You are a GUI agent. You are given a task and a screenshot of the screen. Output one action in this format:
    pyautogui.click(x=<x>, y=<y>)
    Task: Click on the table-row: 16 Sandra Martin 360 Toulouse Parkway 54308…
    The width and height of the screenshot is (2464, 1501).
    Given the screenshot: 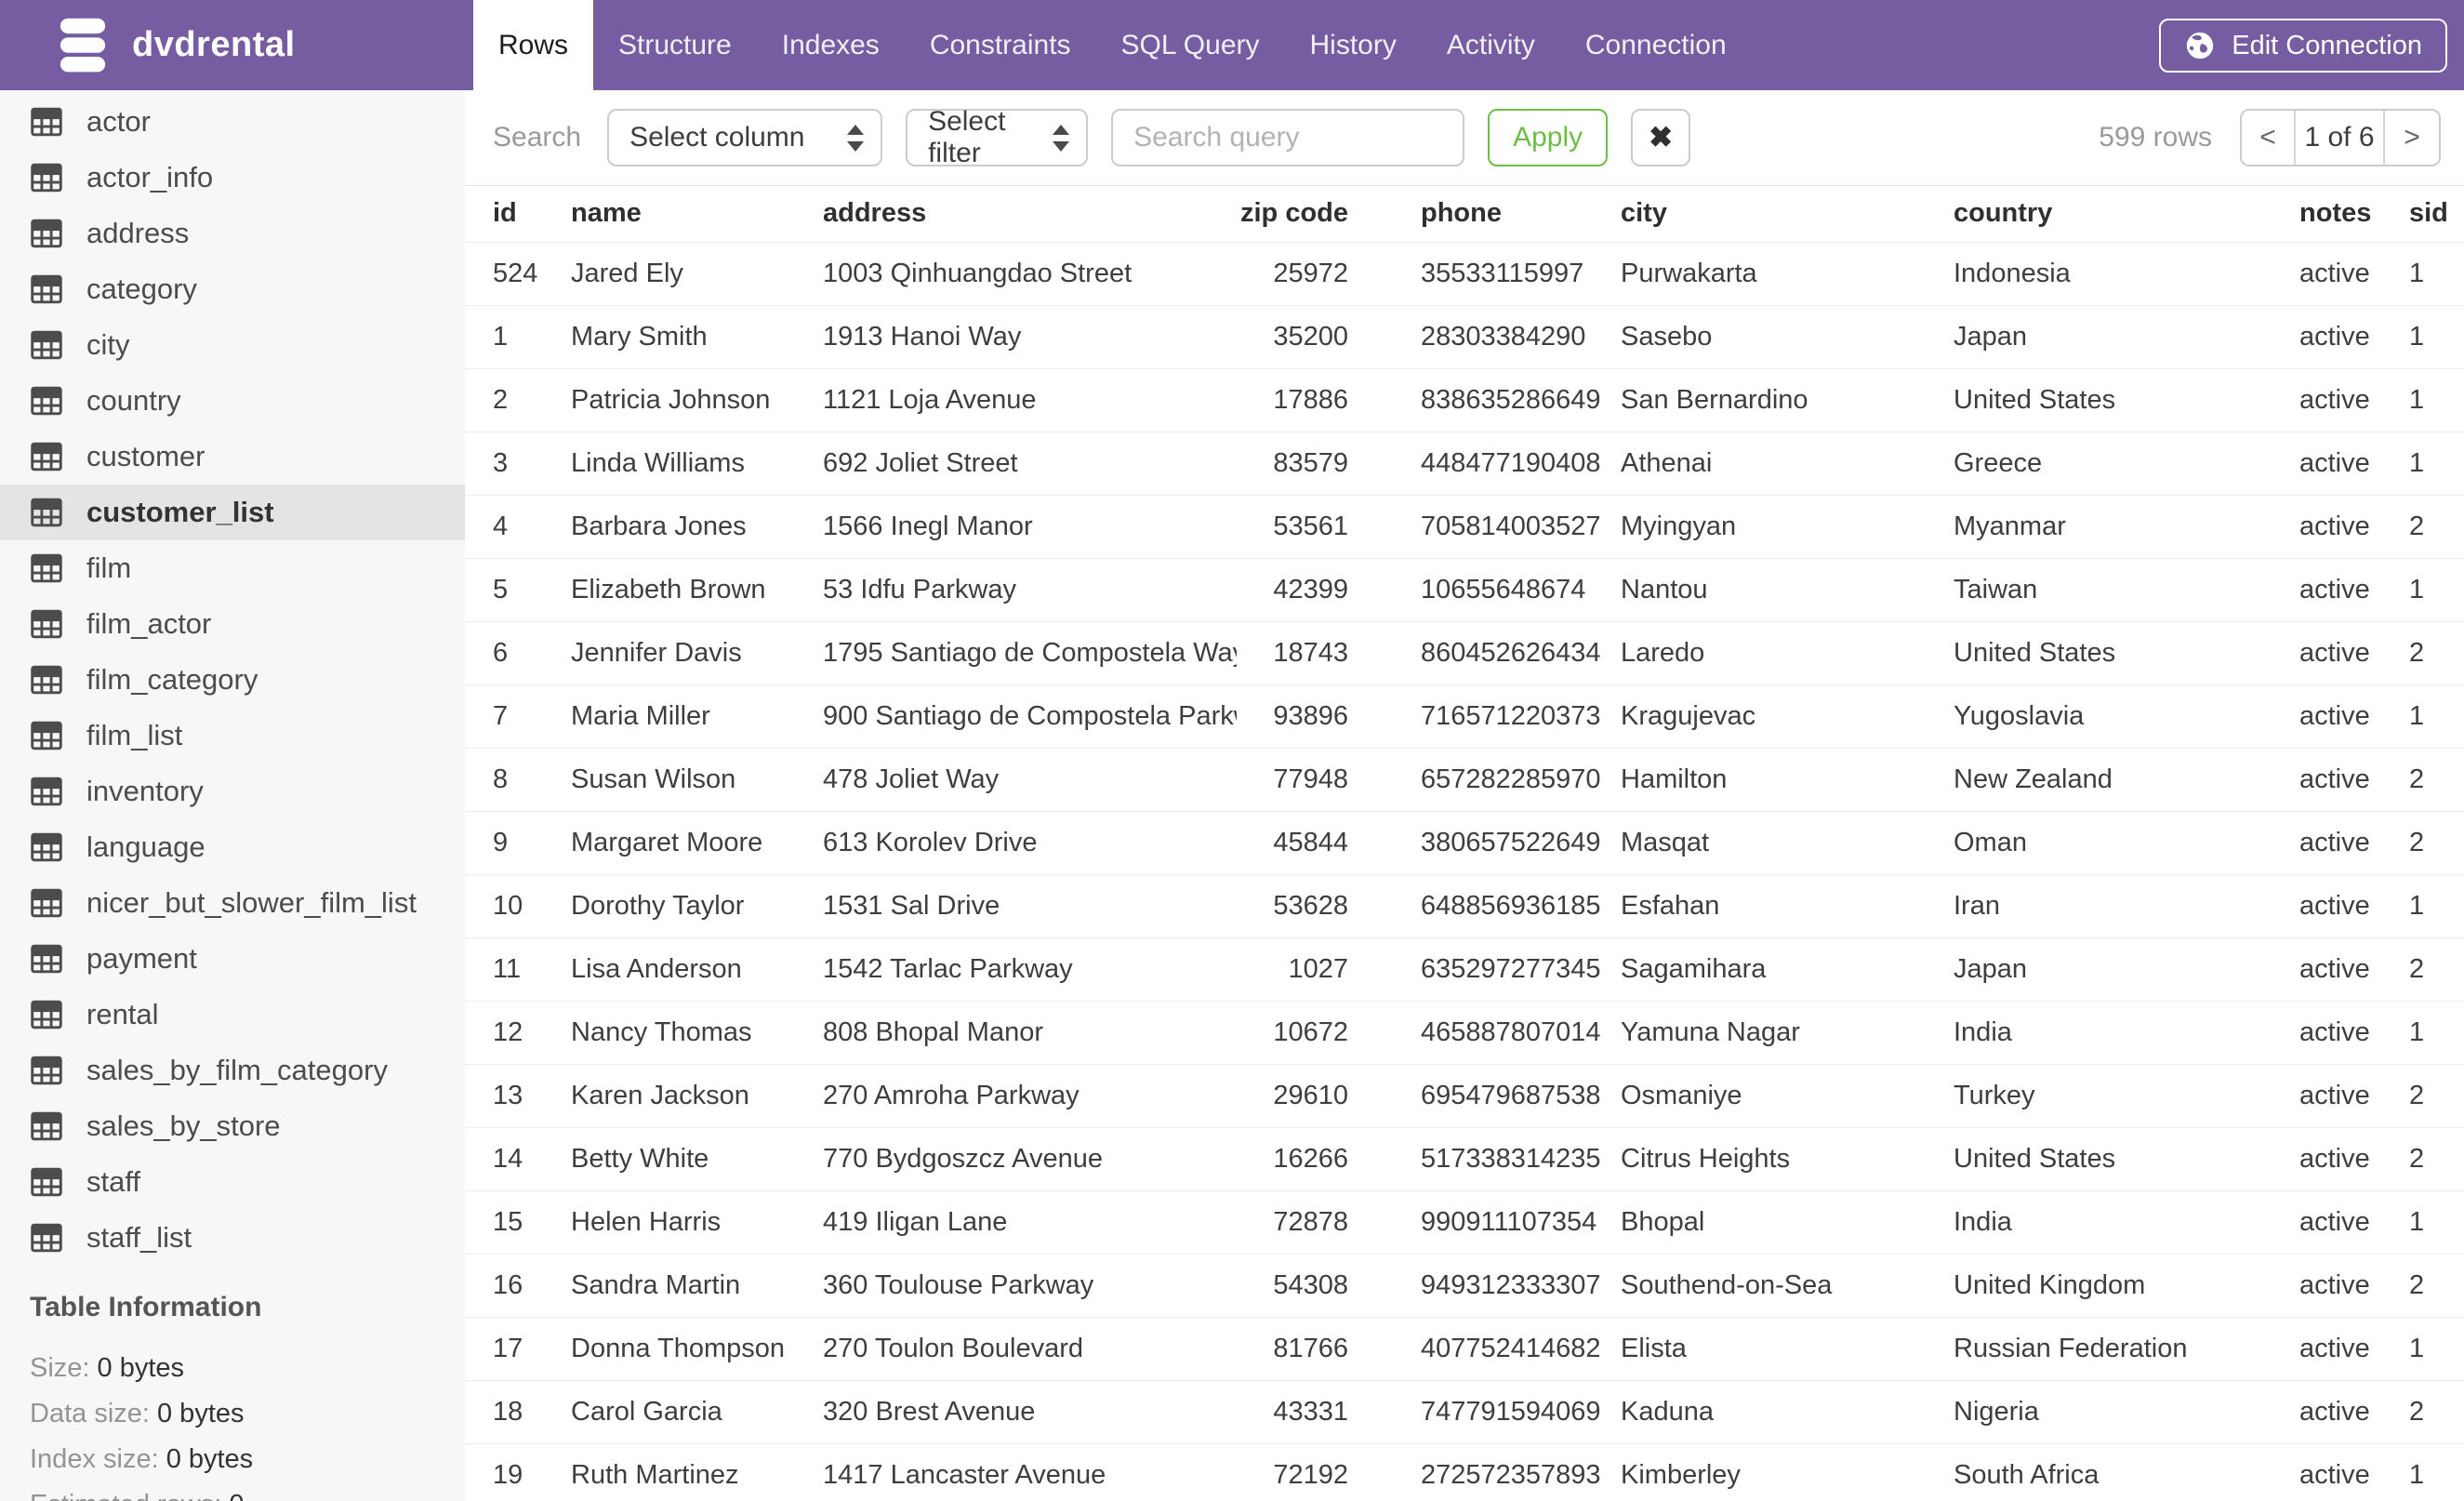 What is the action you would take?
    pyautogui.click(x=1464, y=1286)
    